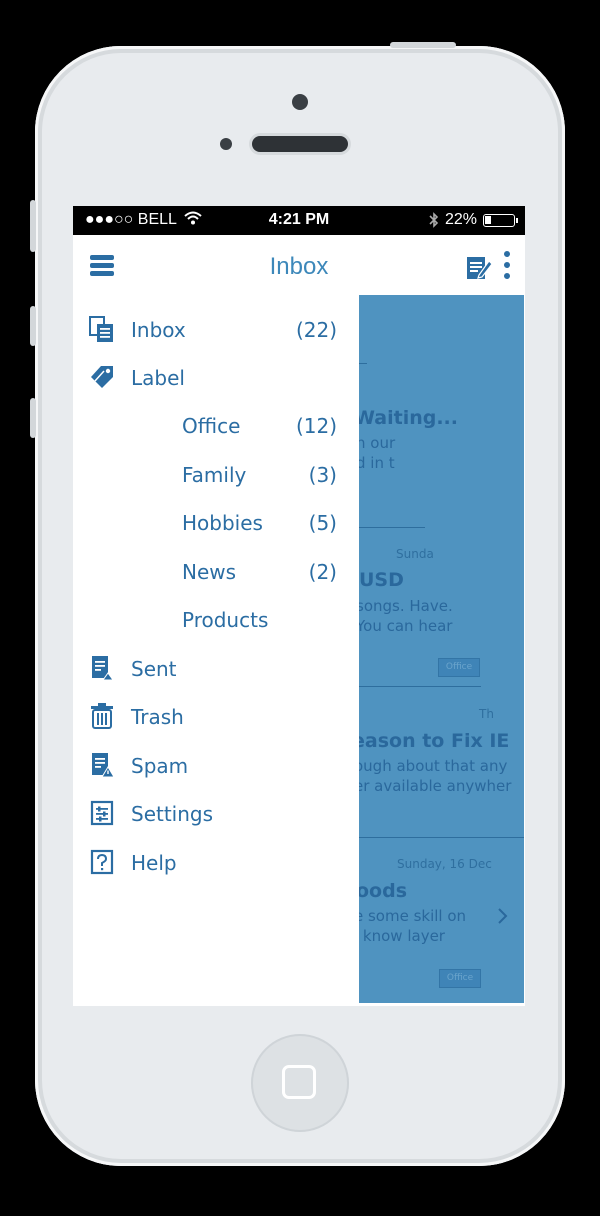 This screenshot has width=600, height=1216. Describe the element at coordinates (322, 475) in the screenshot. I see `drawer-item-count: (3)` at that location.